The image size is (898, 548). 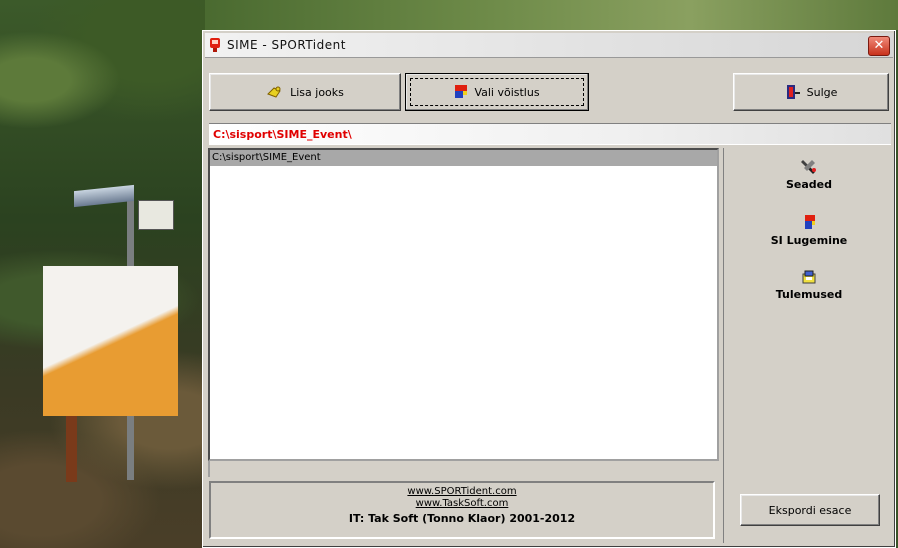 What do you see at coordinates (462, 518) in the screenshot?
I see `author-text: IT: Tak Soft (Tonno Klaor) 2001-2012` at bounding box center [462, 518].